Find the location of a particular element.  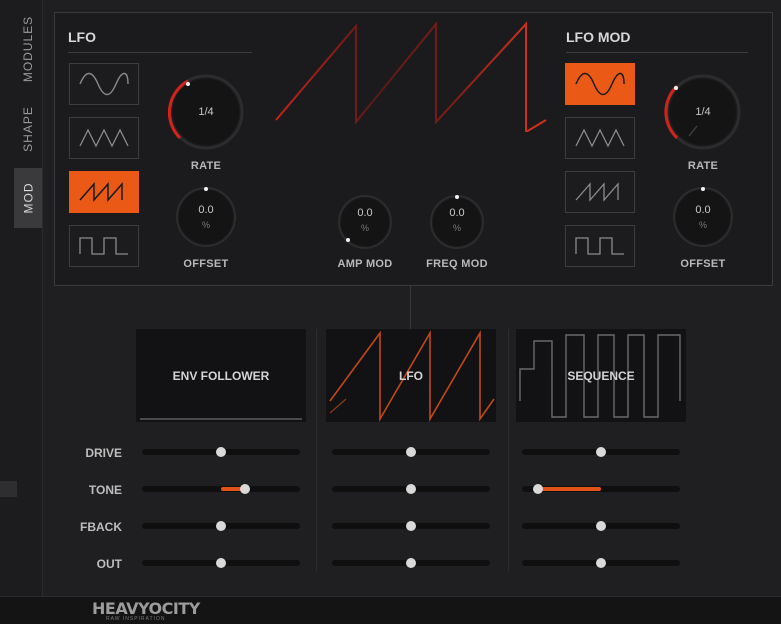

lfo-title-divider is located at coordinates (160, 52).